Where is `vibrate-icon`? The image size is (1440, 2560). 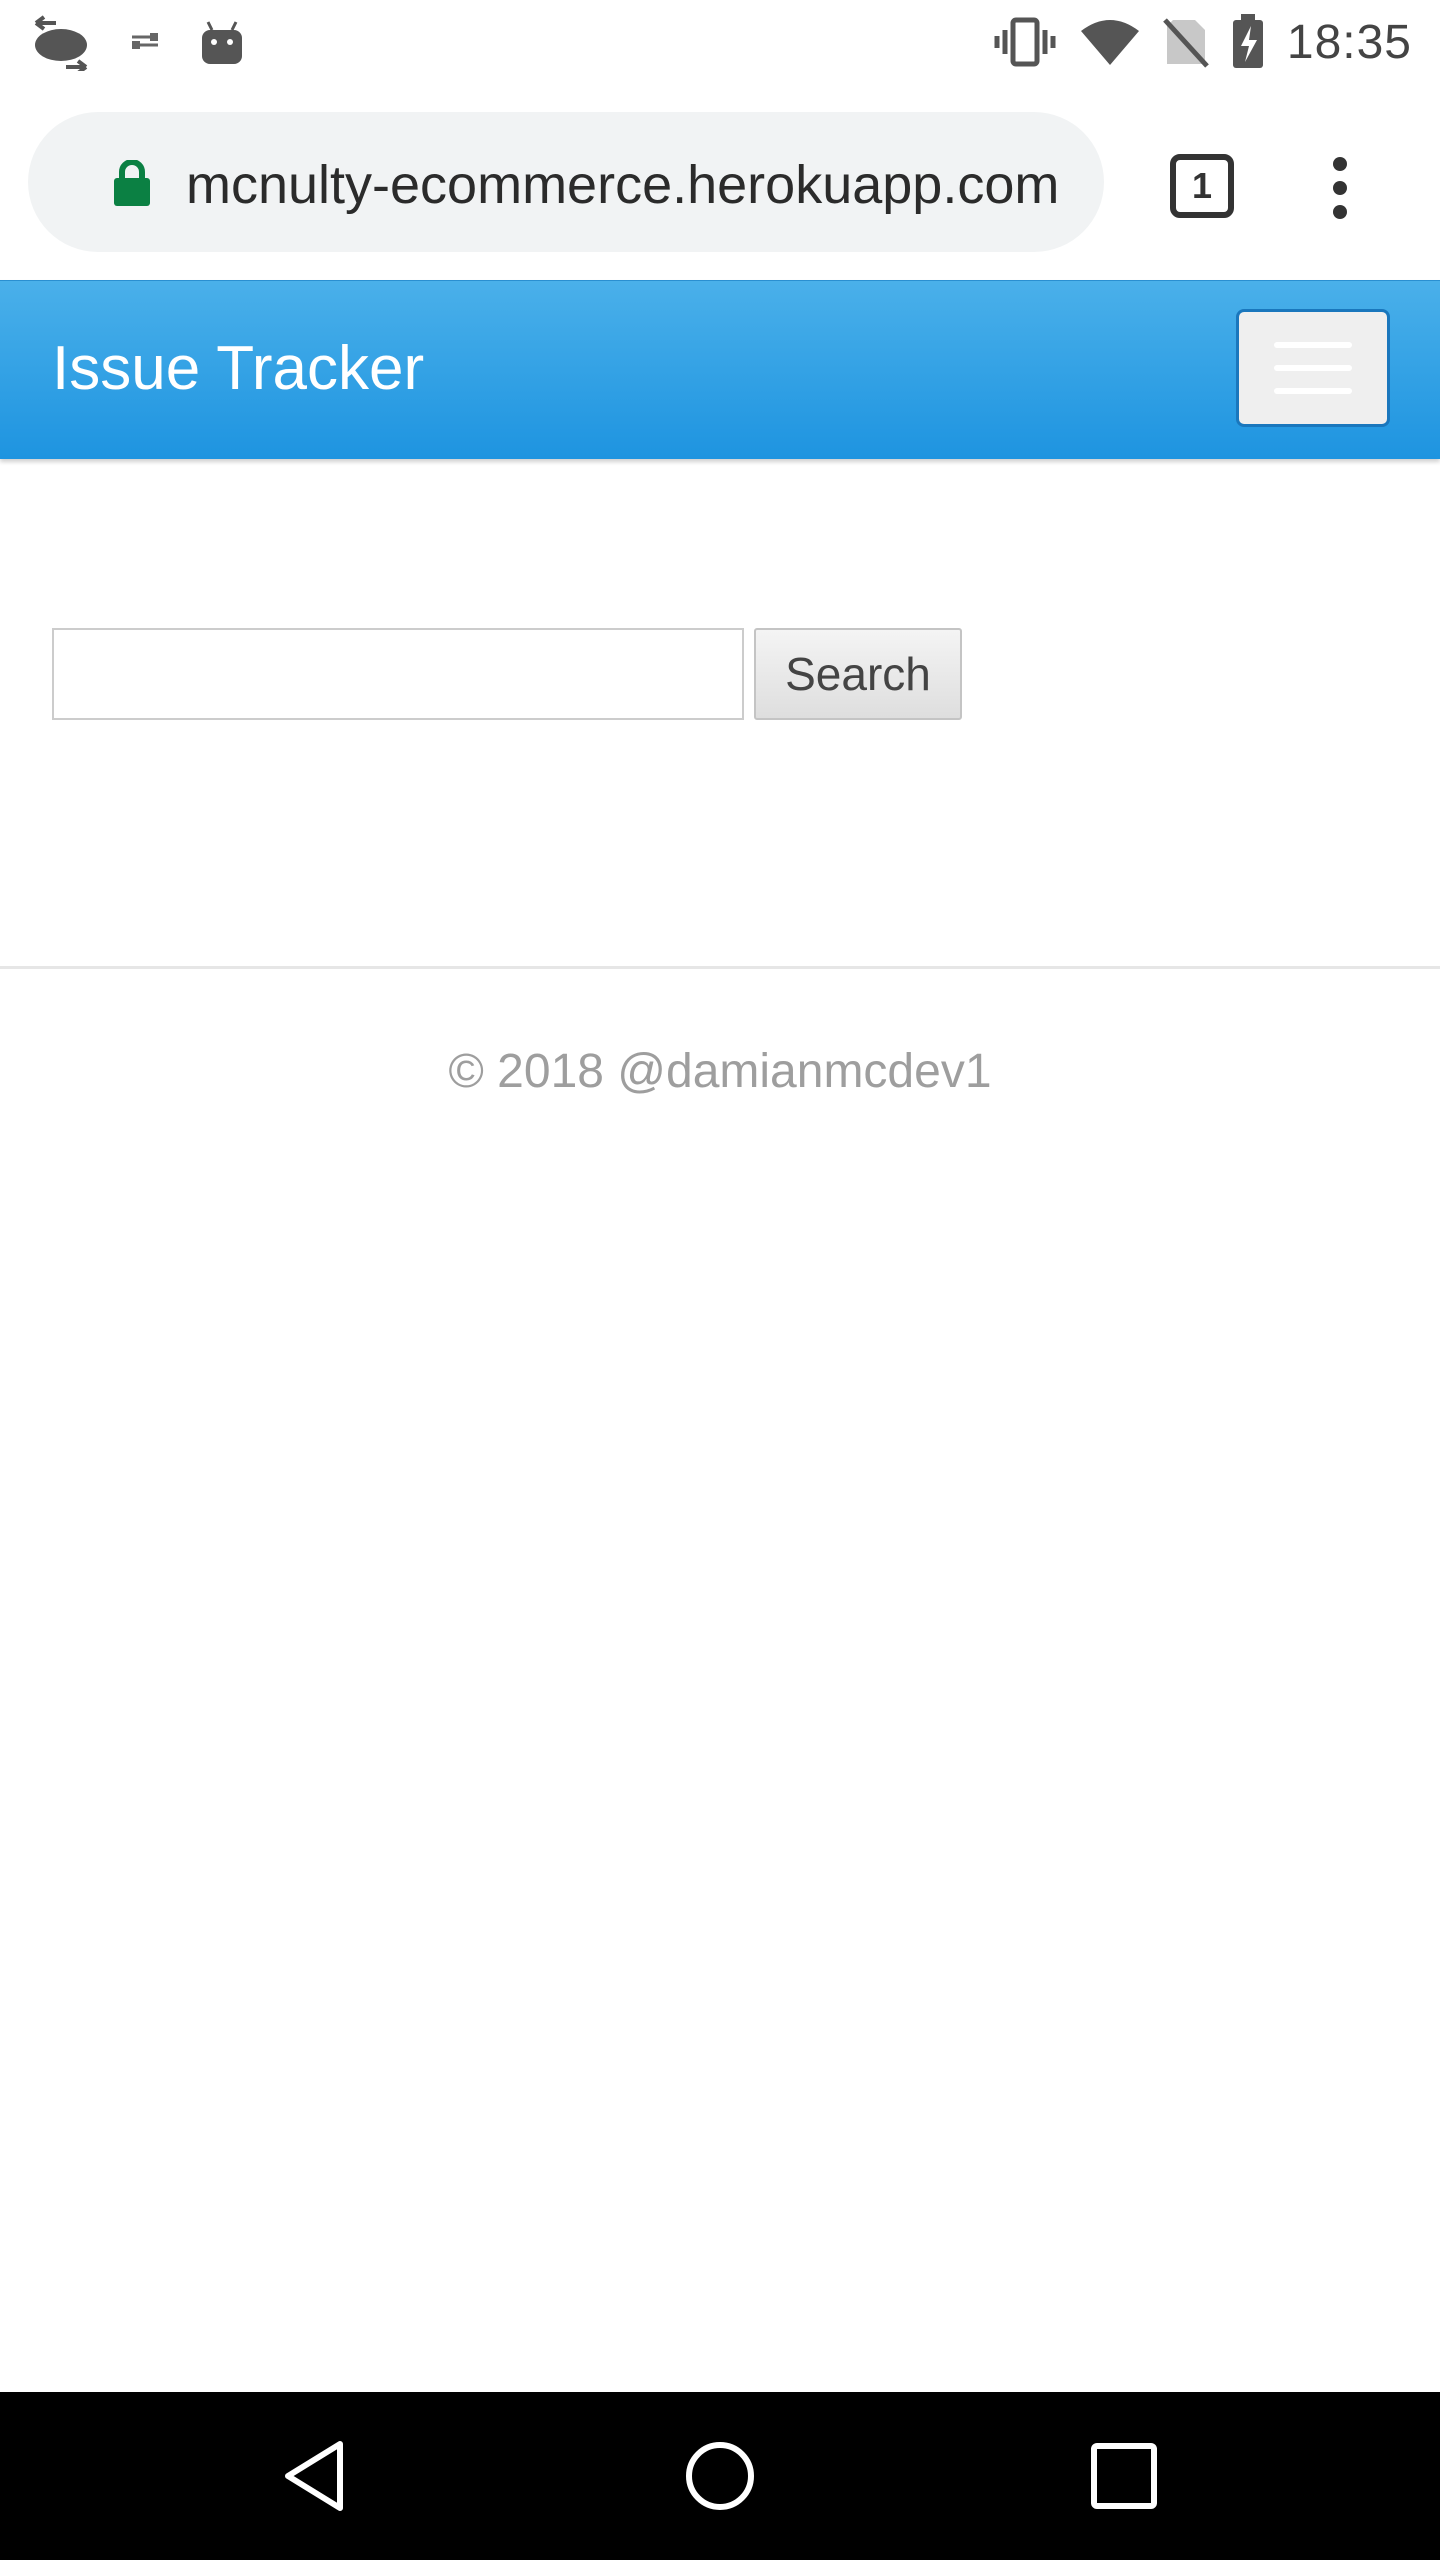 vibrate-icon is located at coordinates (1025, 42).